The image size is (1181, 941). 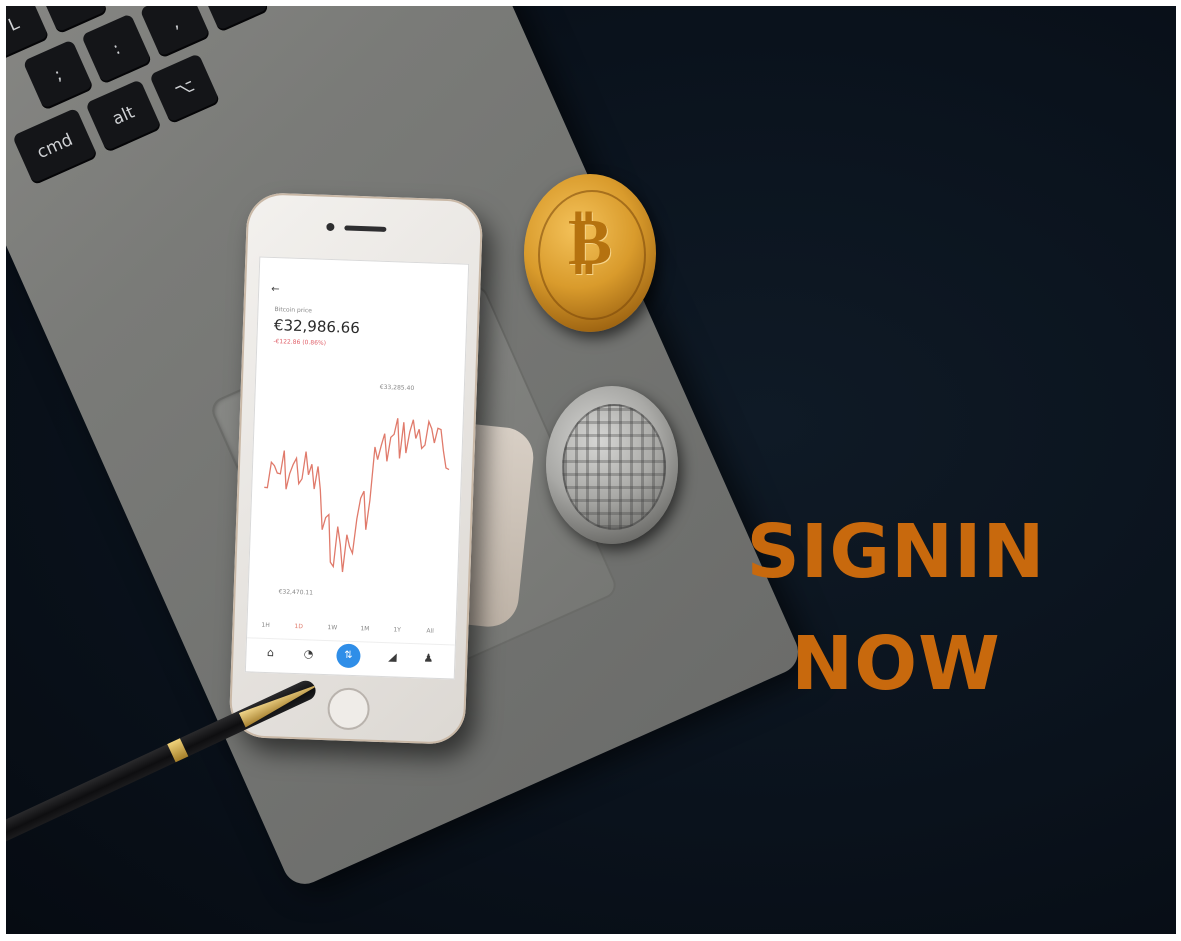 I want to click on key: ⌥, so click(x=185, y=89).